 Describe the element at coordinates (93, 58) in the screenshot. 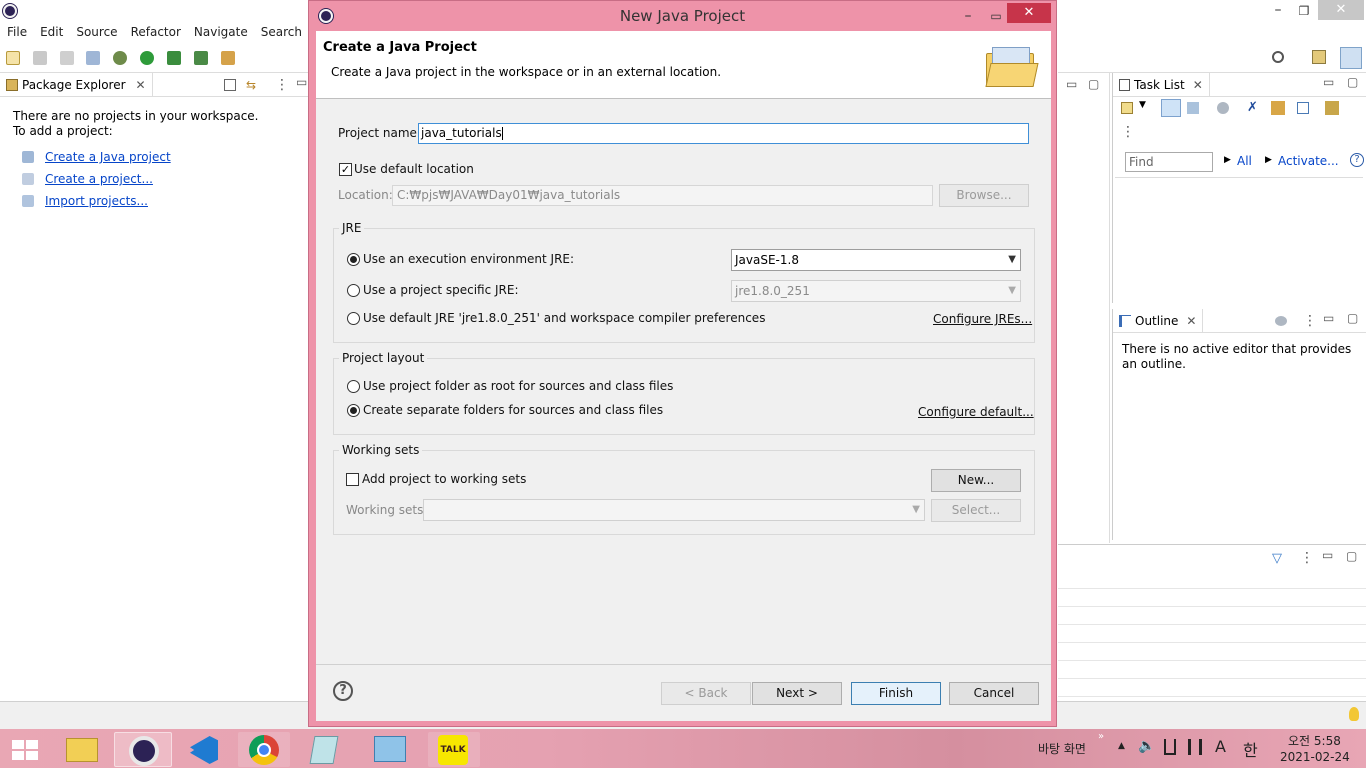

I see `skip-breakpoints-icon` at that location.